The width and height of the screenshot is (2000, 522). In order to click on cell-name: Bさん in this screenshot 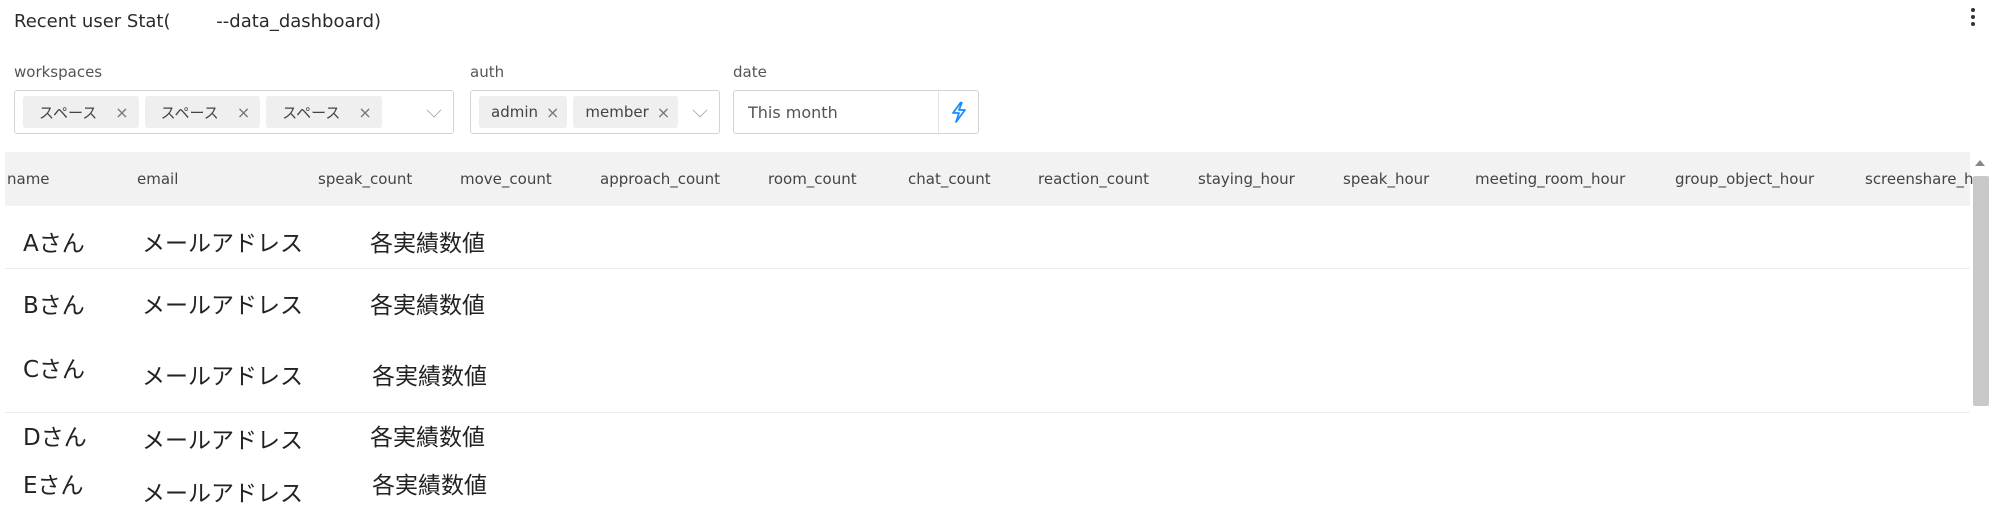, I will do `click(54, 306)`.